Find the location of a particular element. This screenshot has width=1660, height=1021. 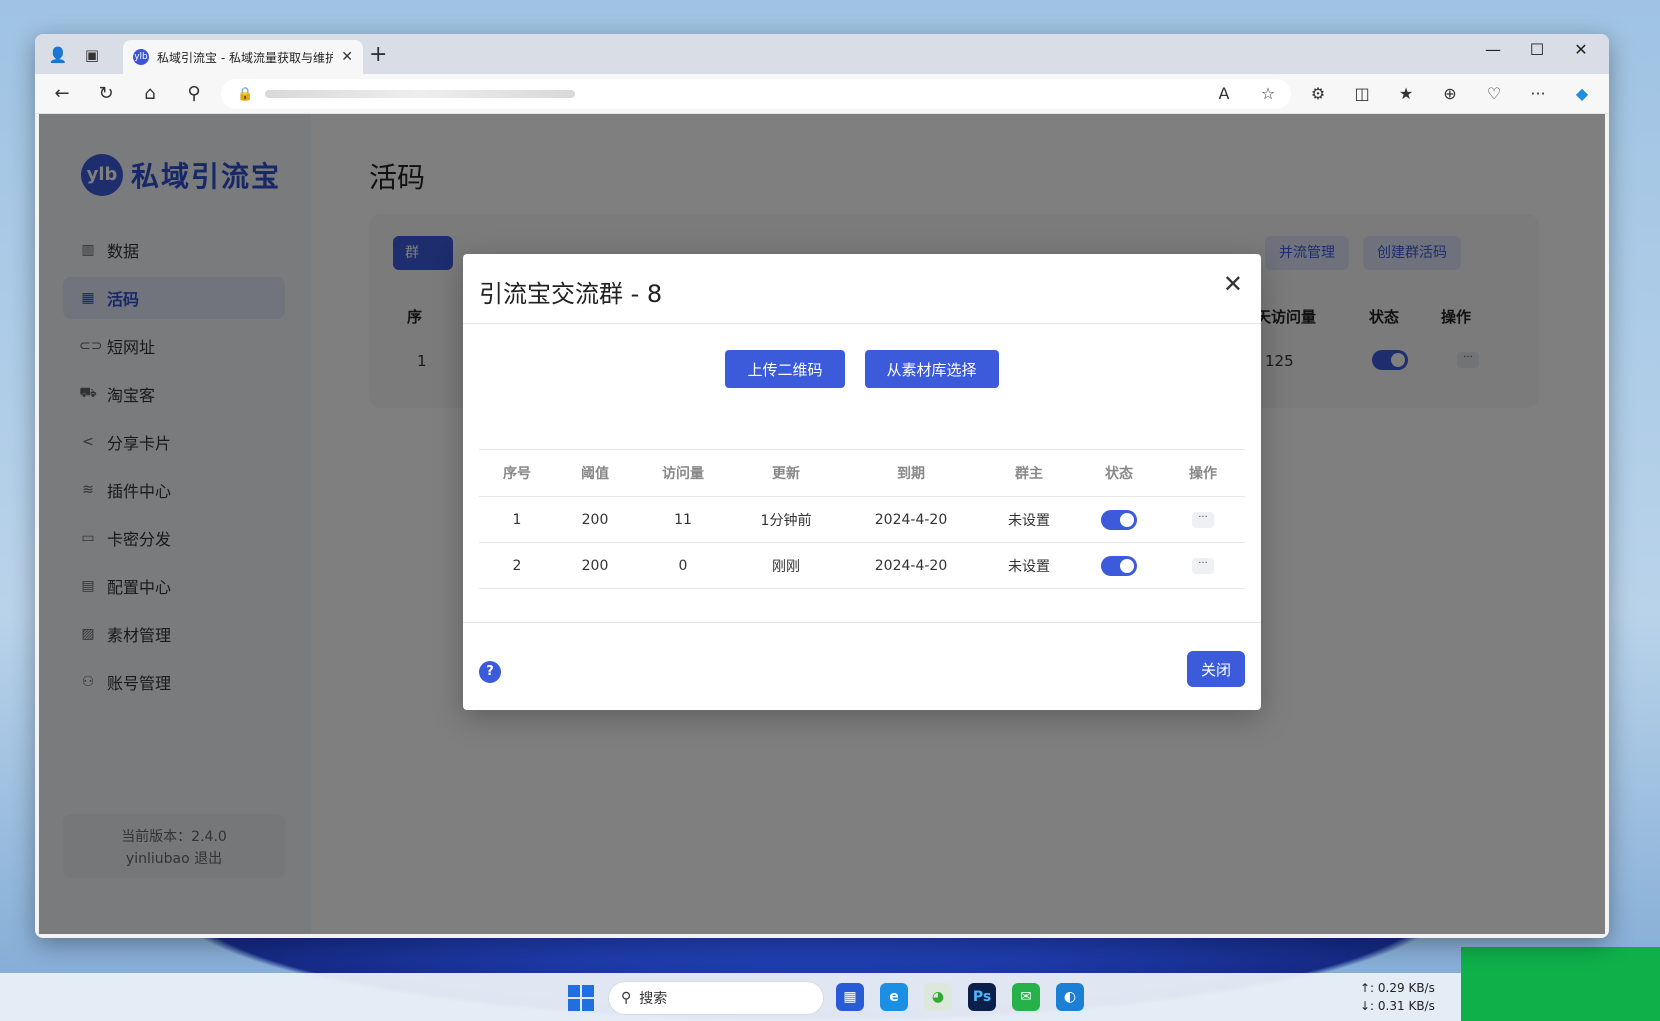

split-screen-icon: ◫ is located at coordinates (1362, 94).